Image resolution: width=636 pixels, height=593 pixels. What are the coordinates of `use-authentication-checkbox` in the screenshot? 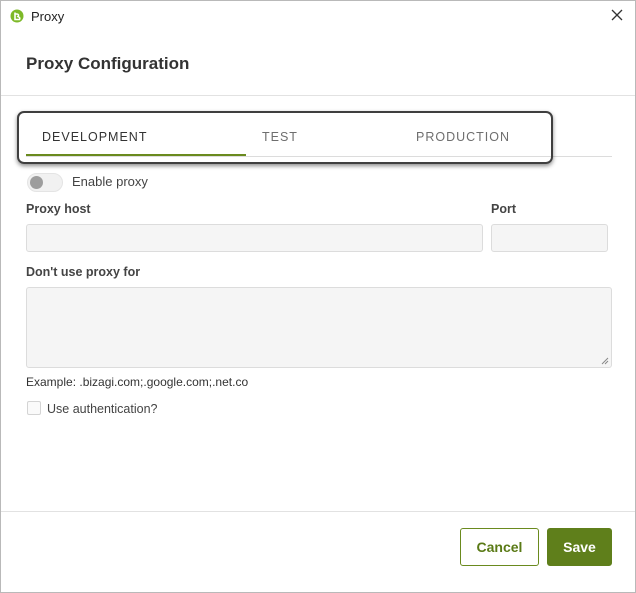 It's located at (34, 408).